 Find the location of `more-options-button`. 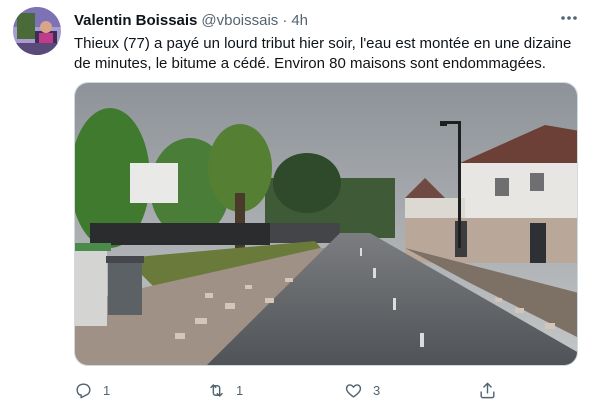

more-options-button is located at coordinates (569, 18).